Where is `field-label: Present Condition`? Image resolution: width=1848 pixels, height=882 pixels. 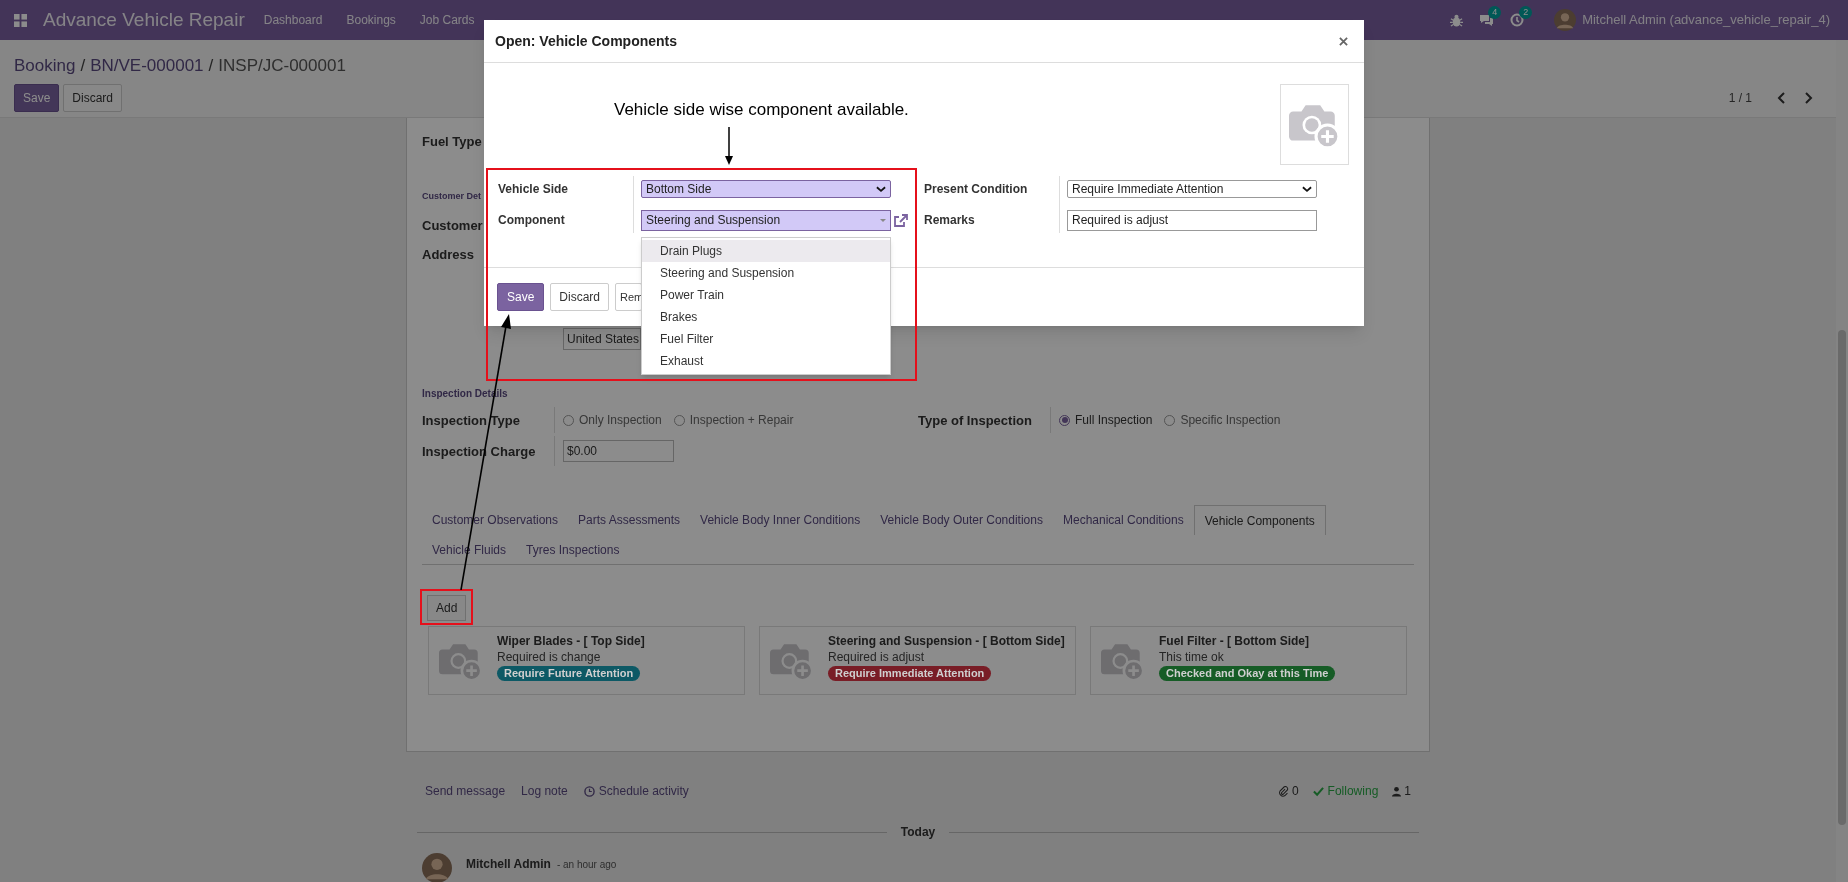
field-label: Present Condition is located at coordinates (976, 189).